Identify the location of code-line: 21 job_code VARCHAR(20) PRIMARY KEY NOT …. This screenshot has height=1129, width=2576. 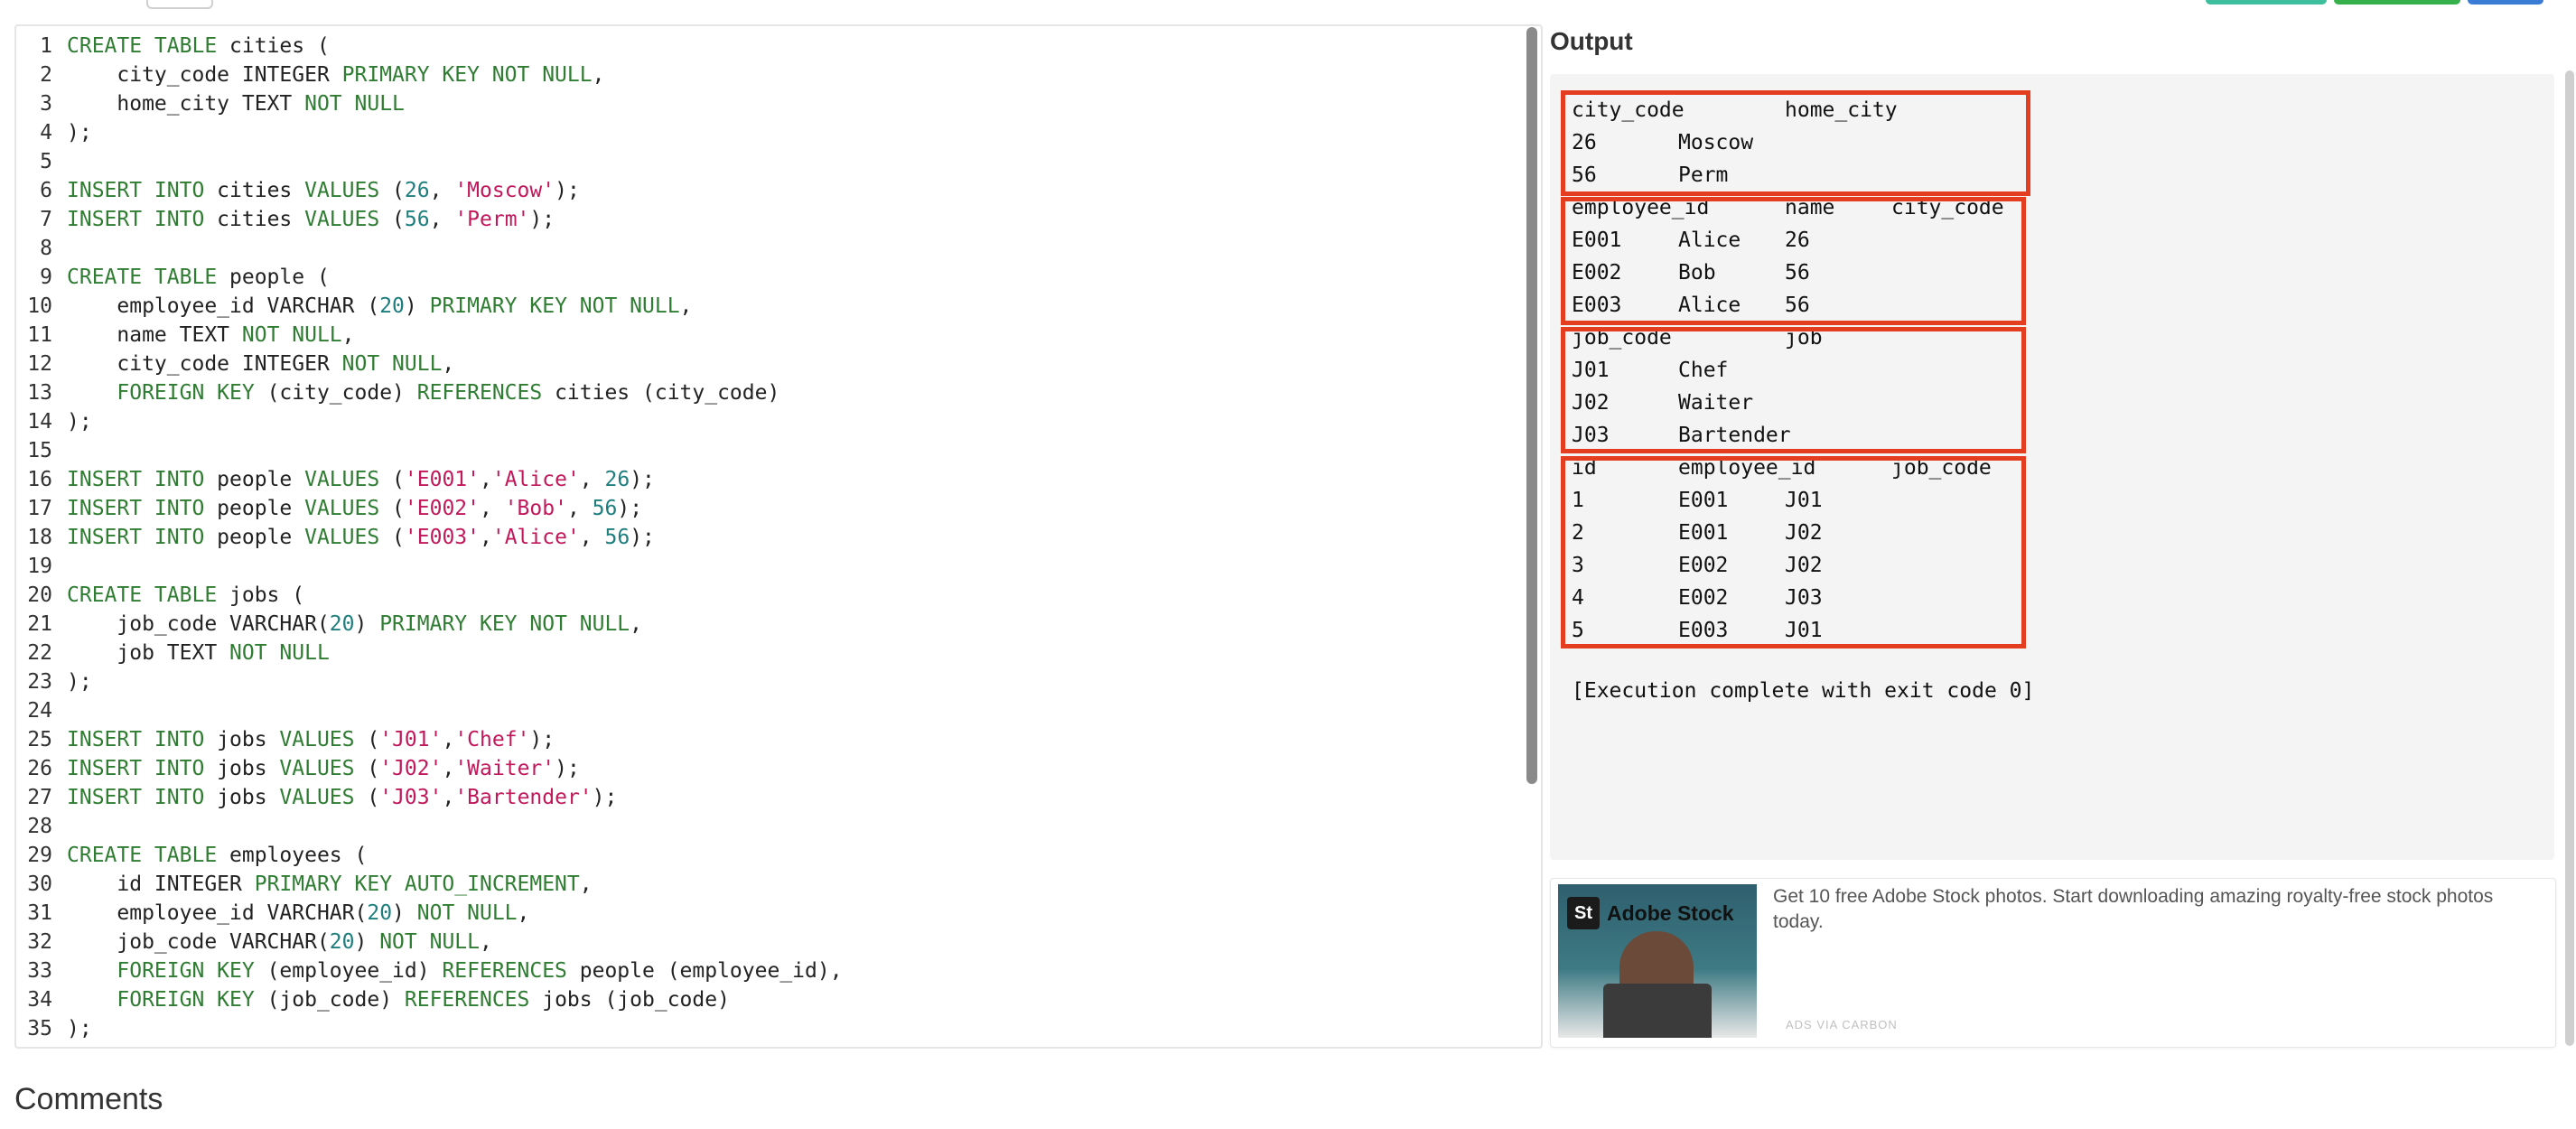
(429, 624).